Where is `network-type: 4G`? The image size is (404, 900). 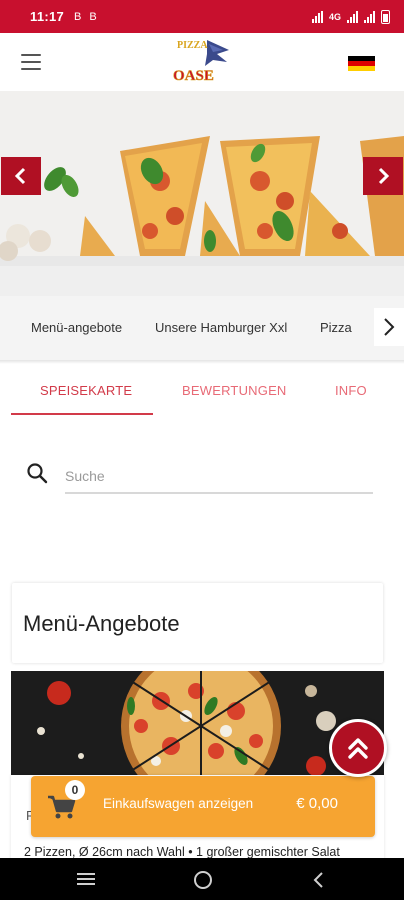 network-type: 4G is located at coordinates (334, 16).